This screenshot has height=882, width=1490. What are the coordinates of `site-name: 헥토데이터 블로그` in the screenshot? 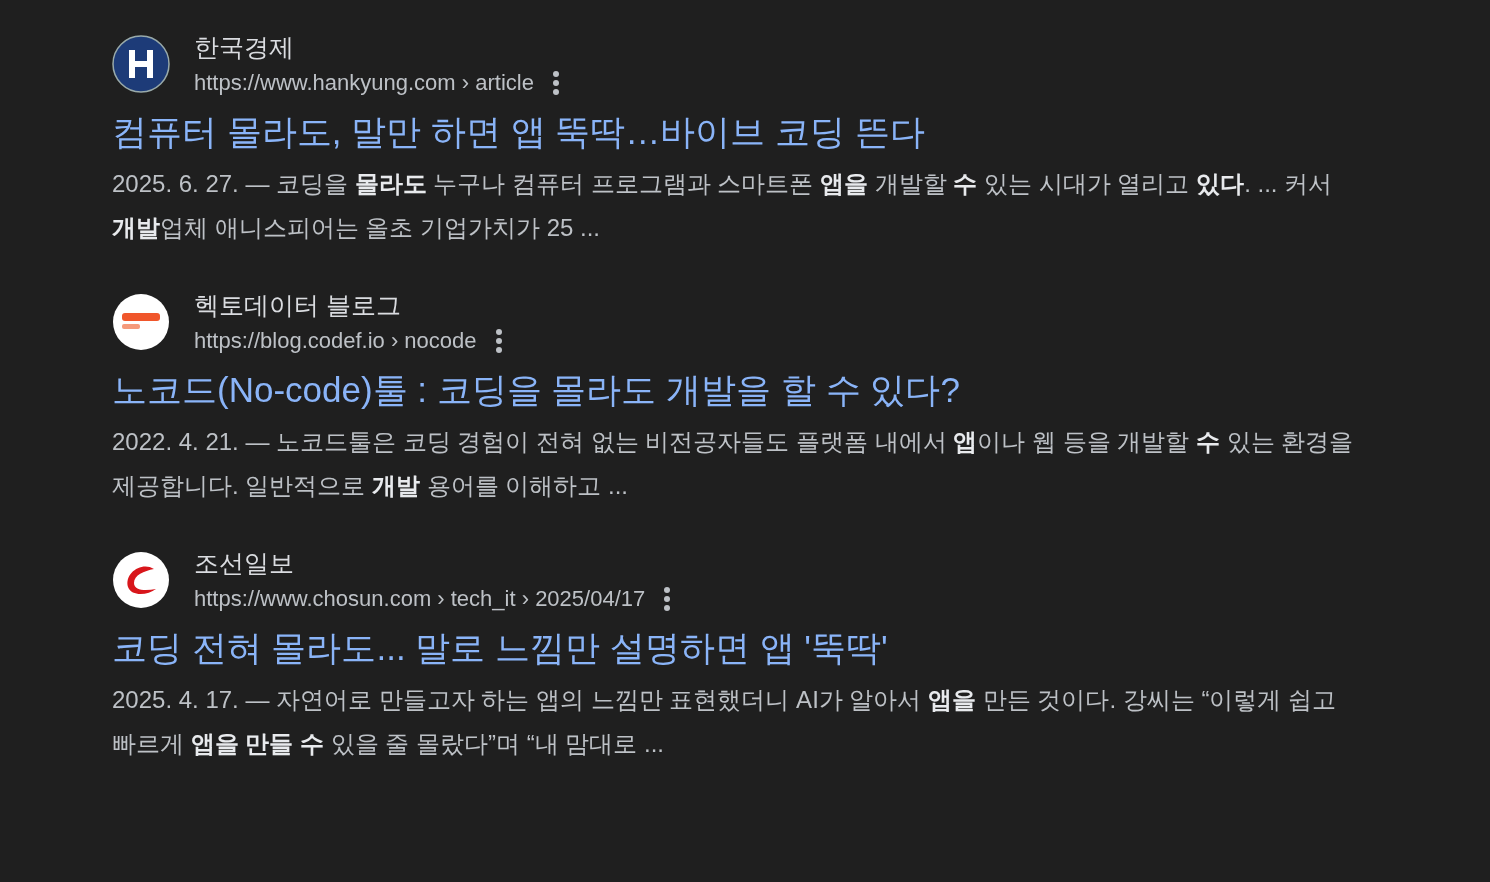 It's located at (298, 305).